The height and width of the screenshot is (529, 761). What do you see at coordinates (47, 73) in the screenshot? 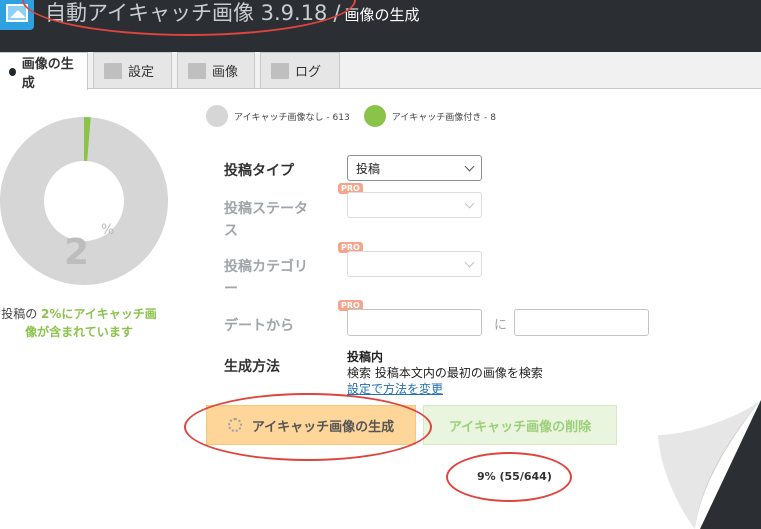
I see `tab-label: 画像の生成` at bounding box center [47, 73].